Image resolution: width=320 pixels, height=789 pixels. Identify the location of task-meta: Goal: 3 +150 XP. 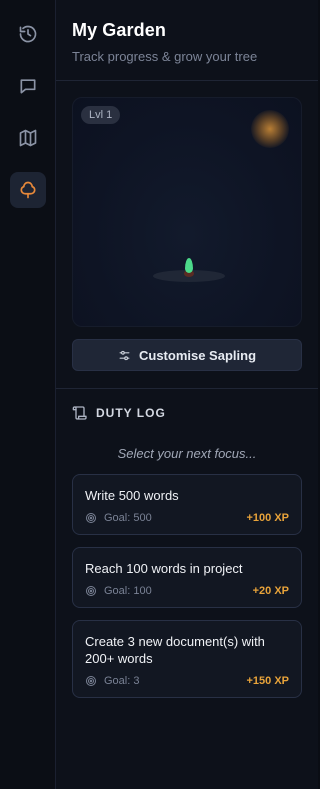
(187, 681).